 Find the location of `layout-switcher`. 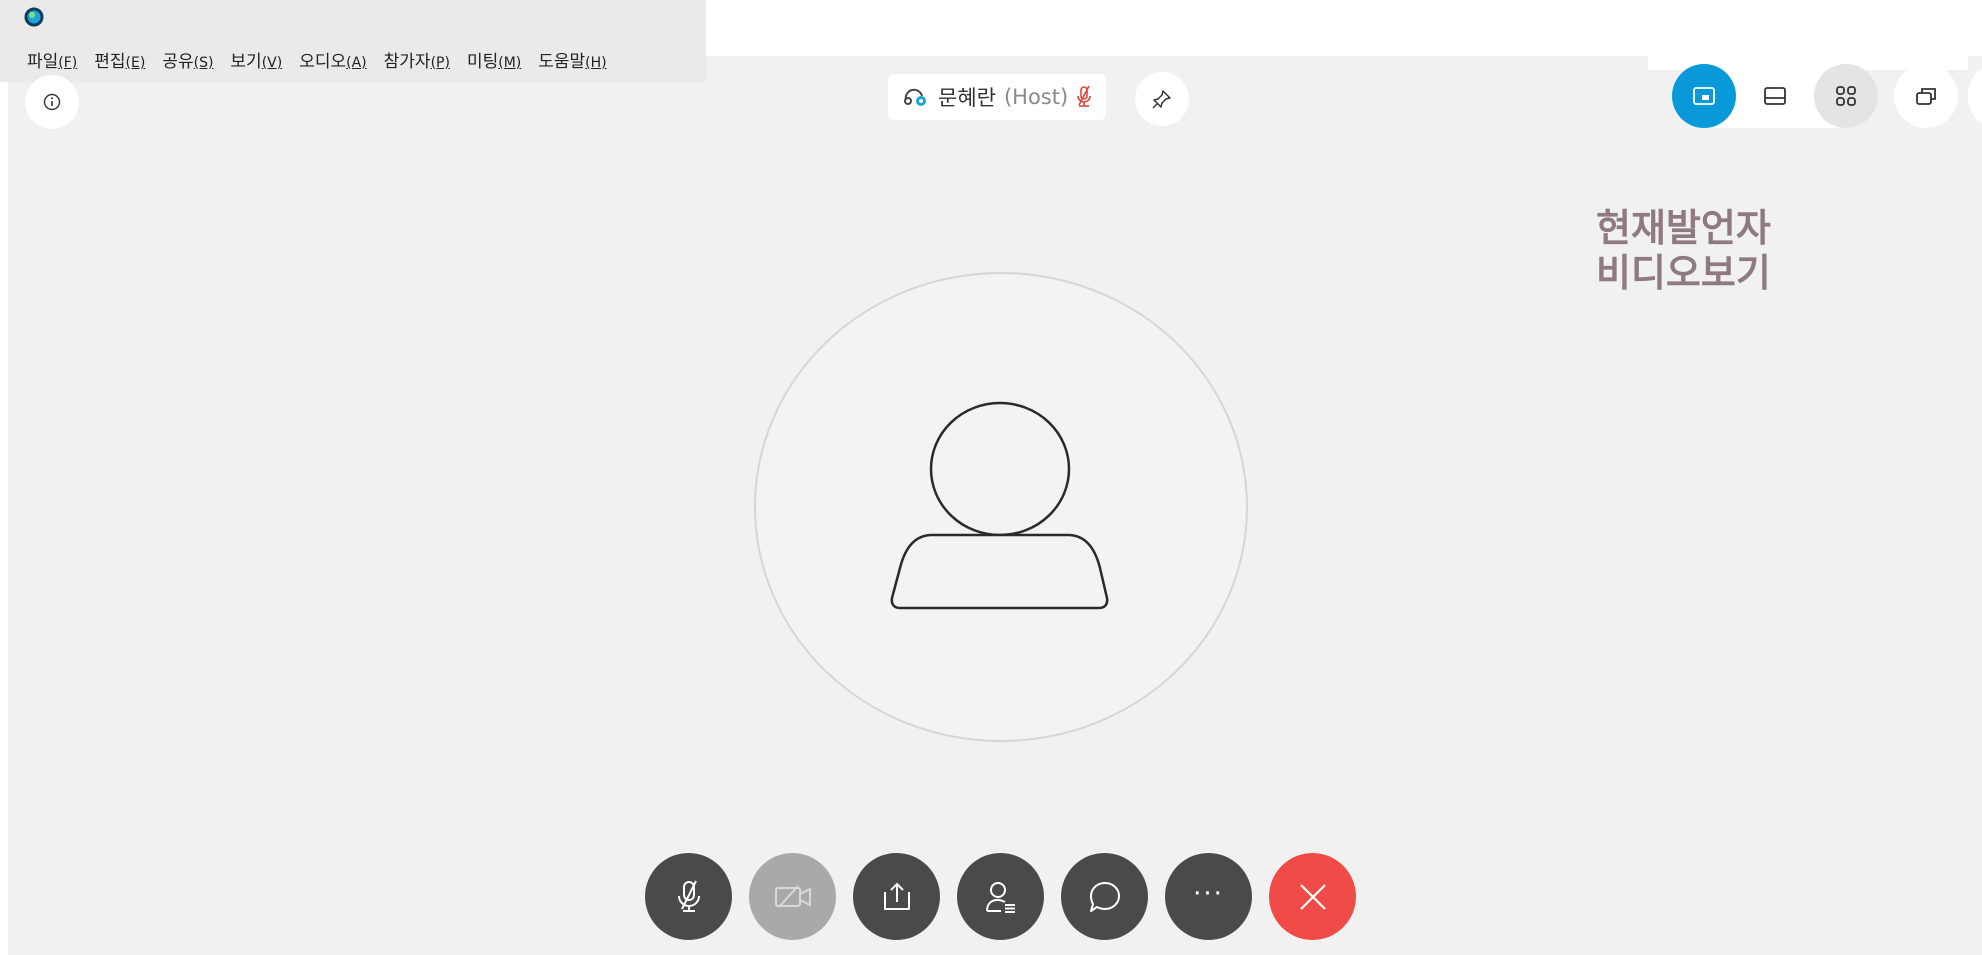

layout-switcher is located at coordinates (1775, 96).